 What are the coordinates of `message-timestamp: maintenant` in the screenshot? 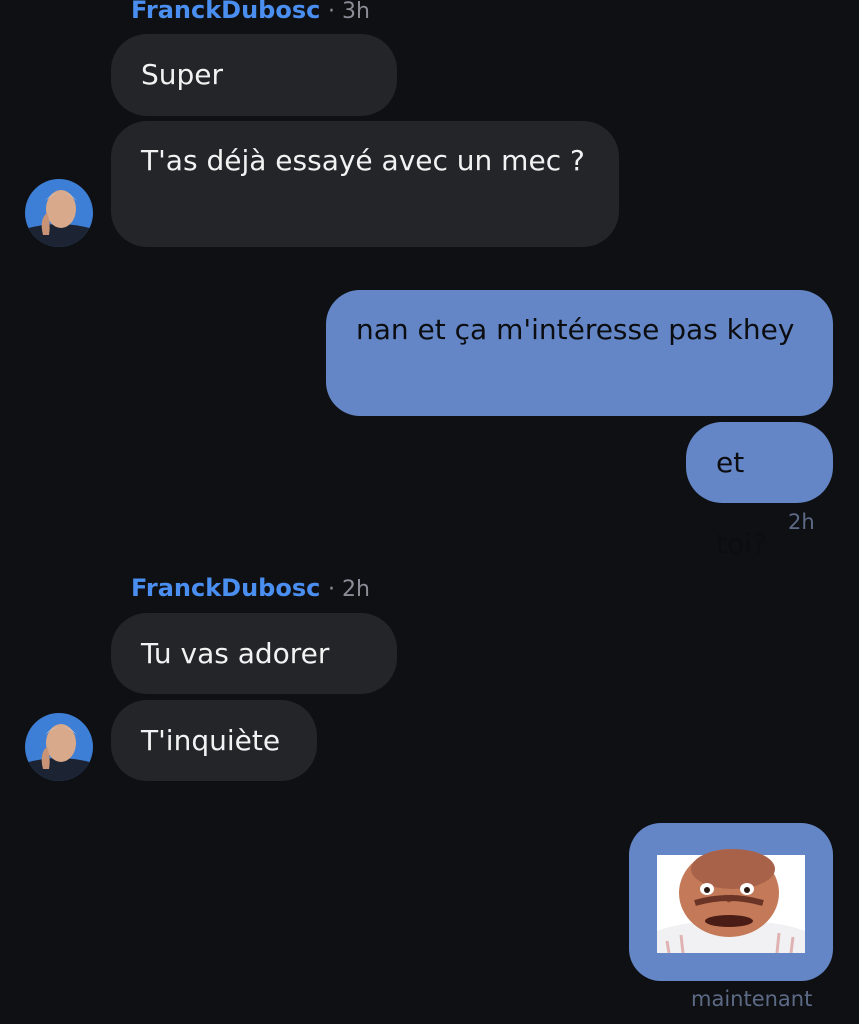 It's located at (752, 999).